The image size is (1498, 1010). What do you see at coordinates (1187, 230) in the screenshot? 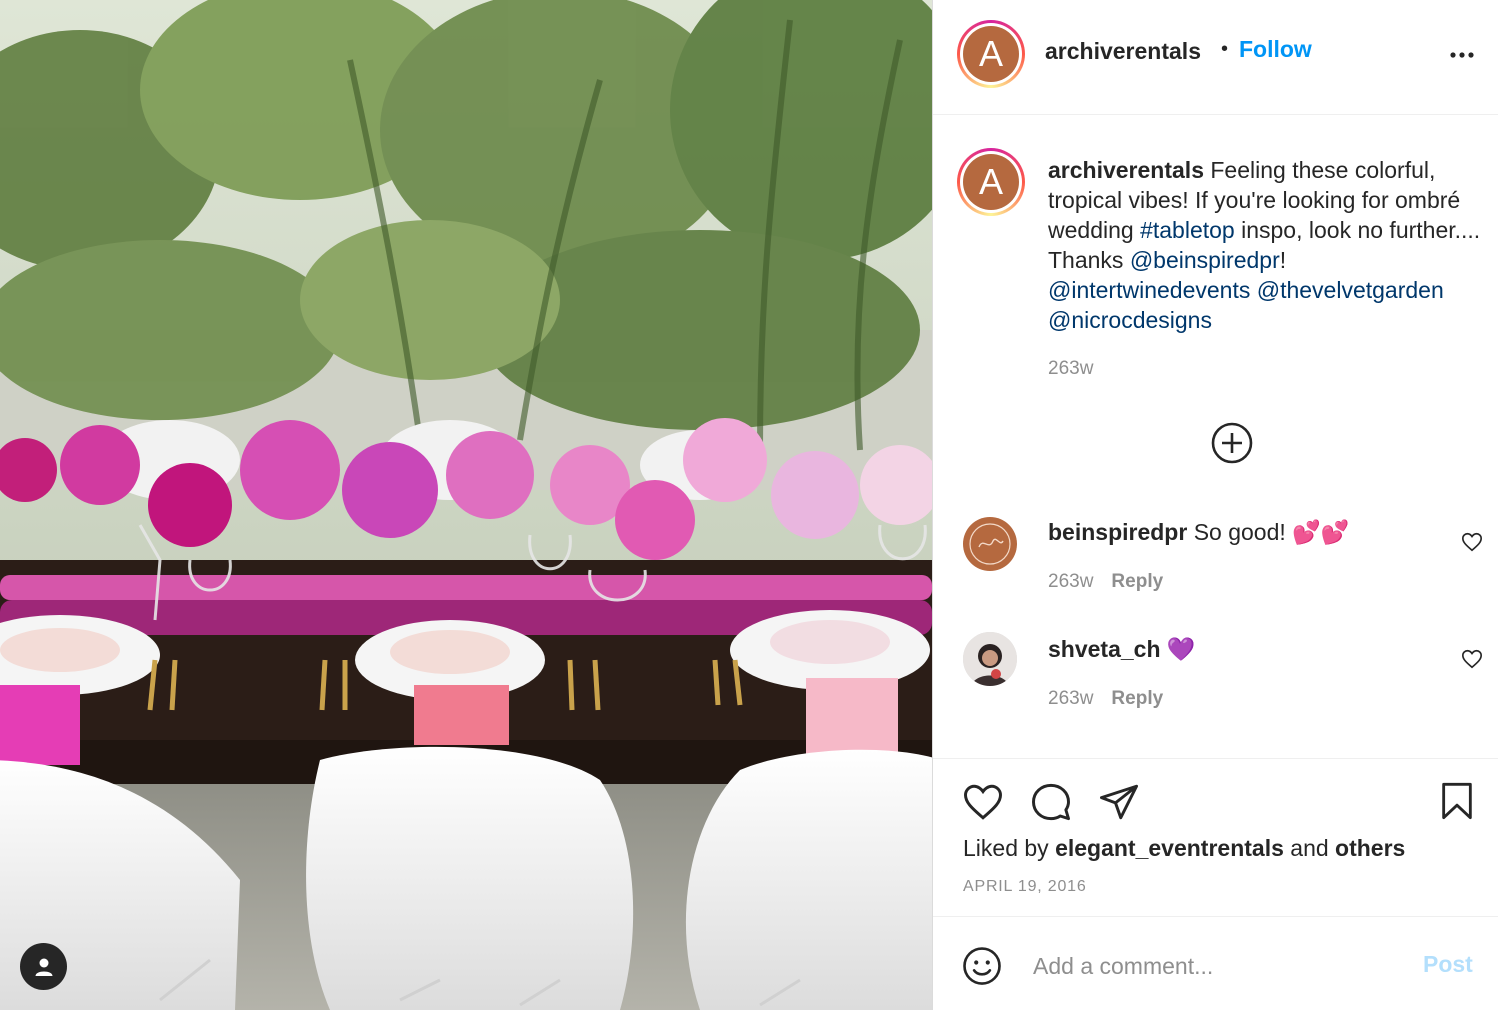
I see `hashtag-link: #tabletop` at bounding box center [1187, 230].